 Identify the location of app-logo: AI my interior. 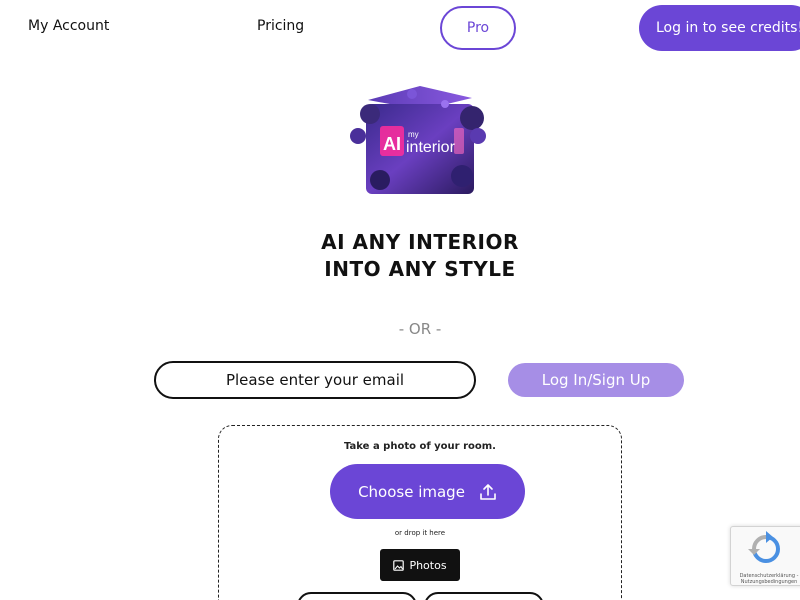
(418, 140).